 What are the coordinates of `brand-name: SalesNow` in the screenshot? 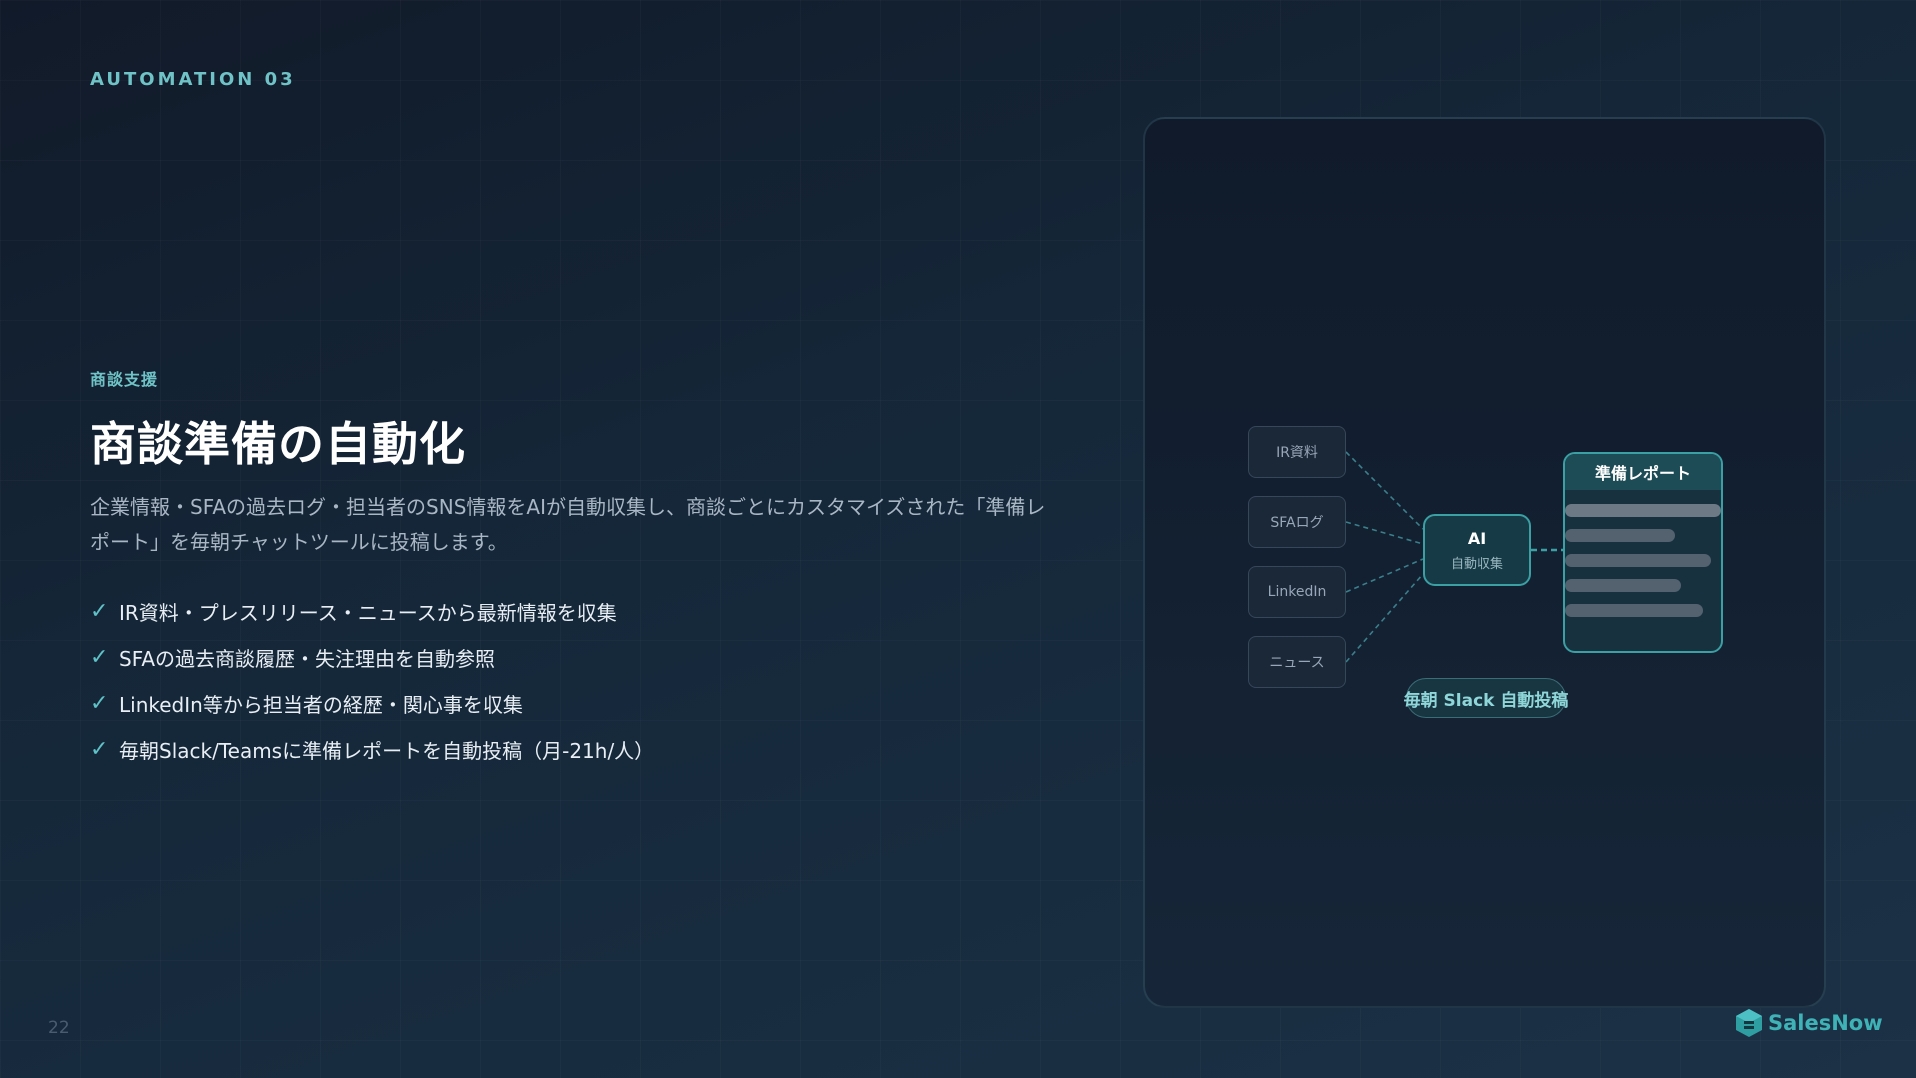 It's located at (1825, 1023).